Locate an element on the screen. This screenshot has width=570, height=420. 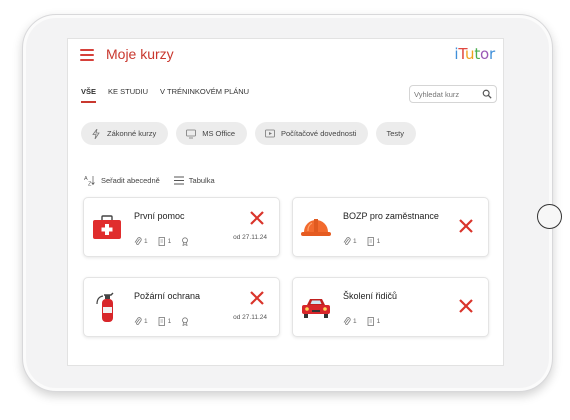
table-view-button: Tabulka is located at coordinates (194, 180).